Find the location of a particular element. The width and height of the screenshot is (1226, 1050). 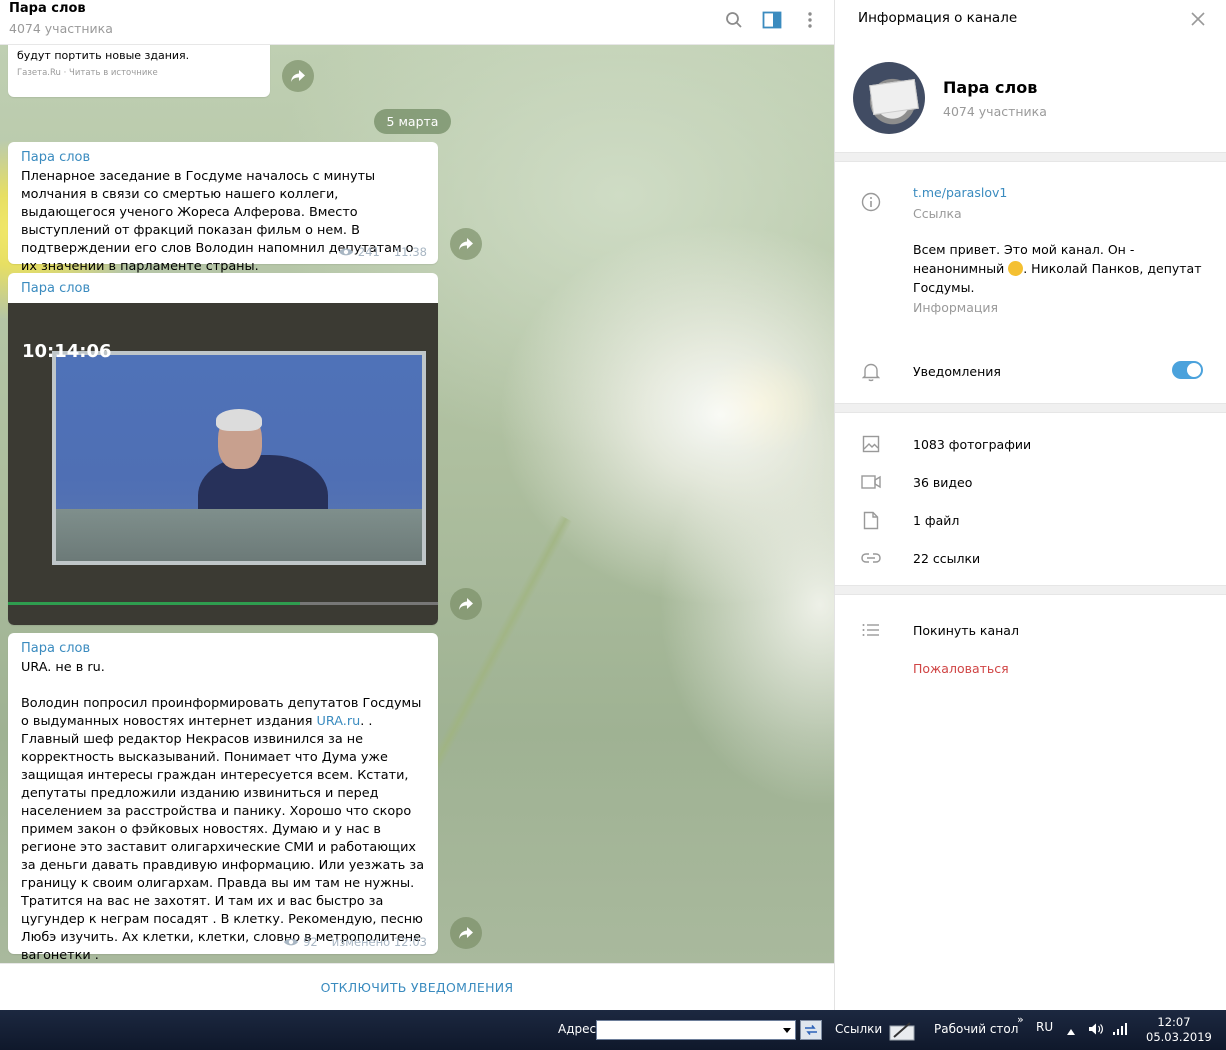

mute-notifications-button: ОТКЛЮЧИТЬ УВЕДОМЛЕНИЯ is located at coordinates (417, 987).